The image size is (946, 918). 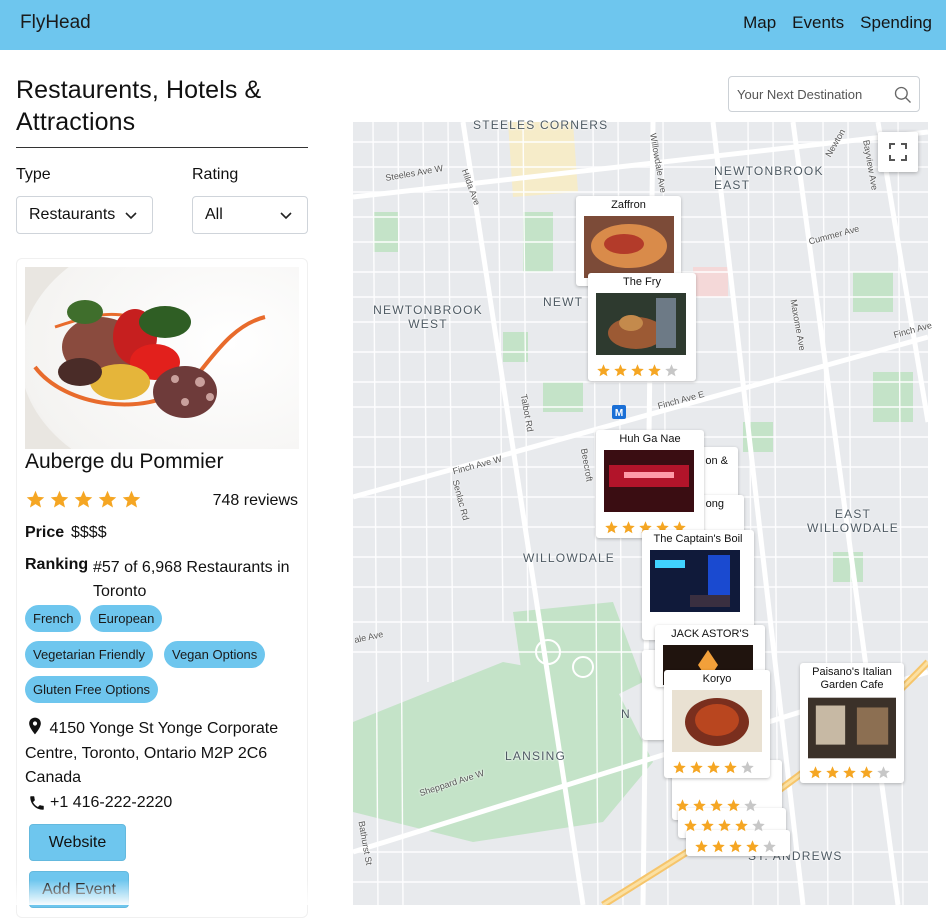 I want to click on ranking-label: Ranking, so click(x=57, y=564).